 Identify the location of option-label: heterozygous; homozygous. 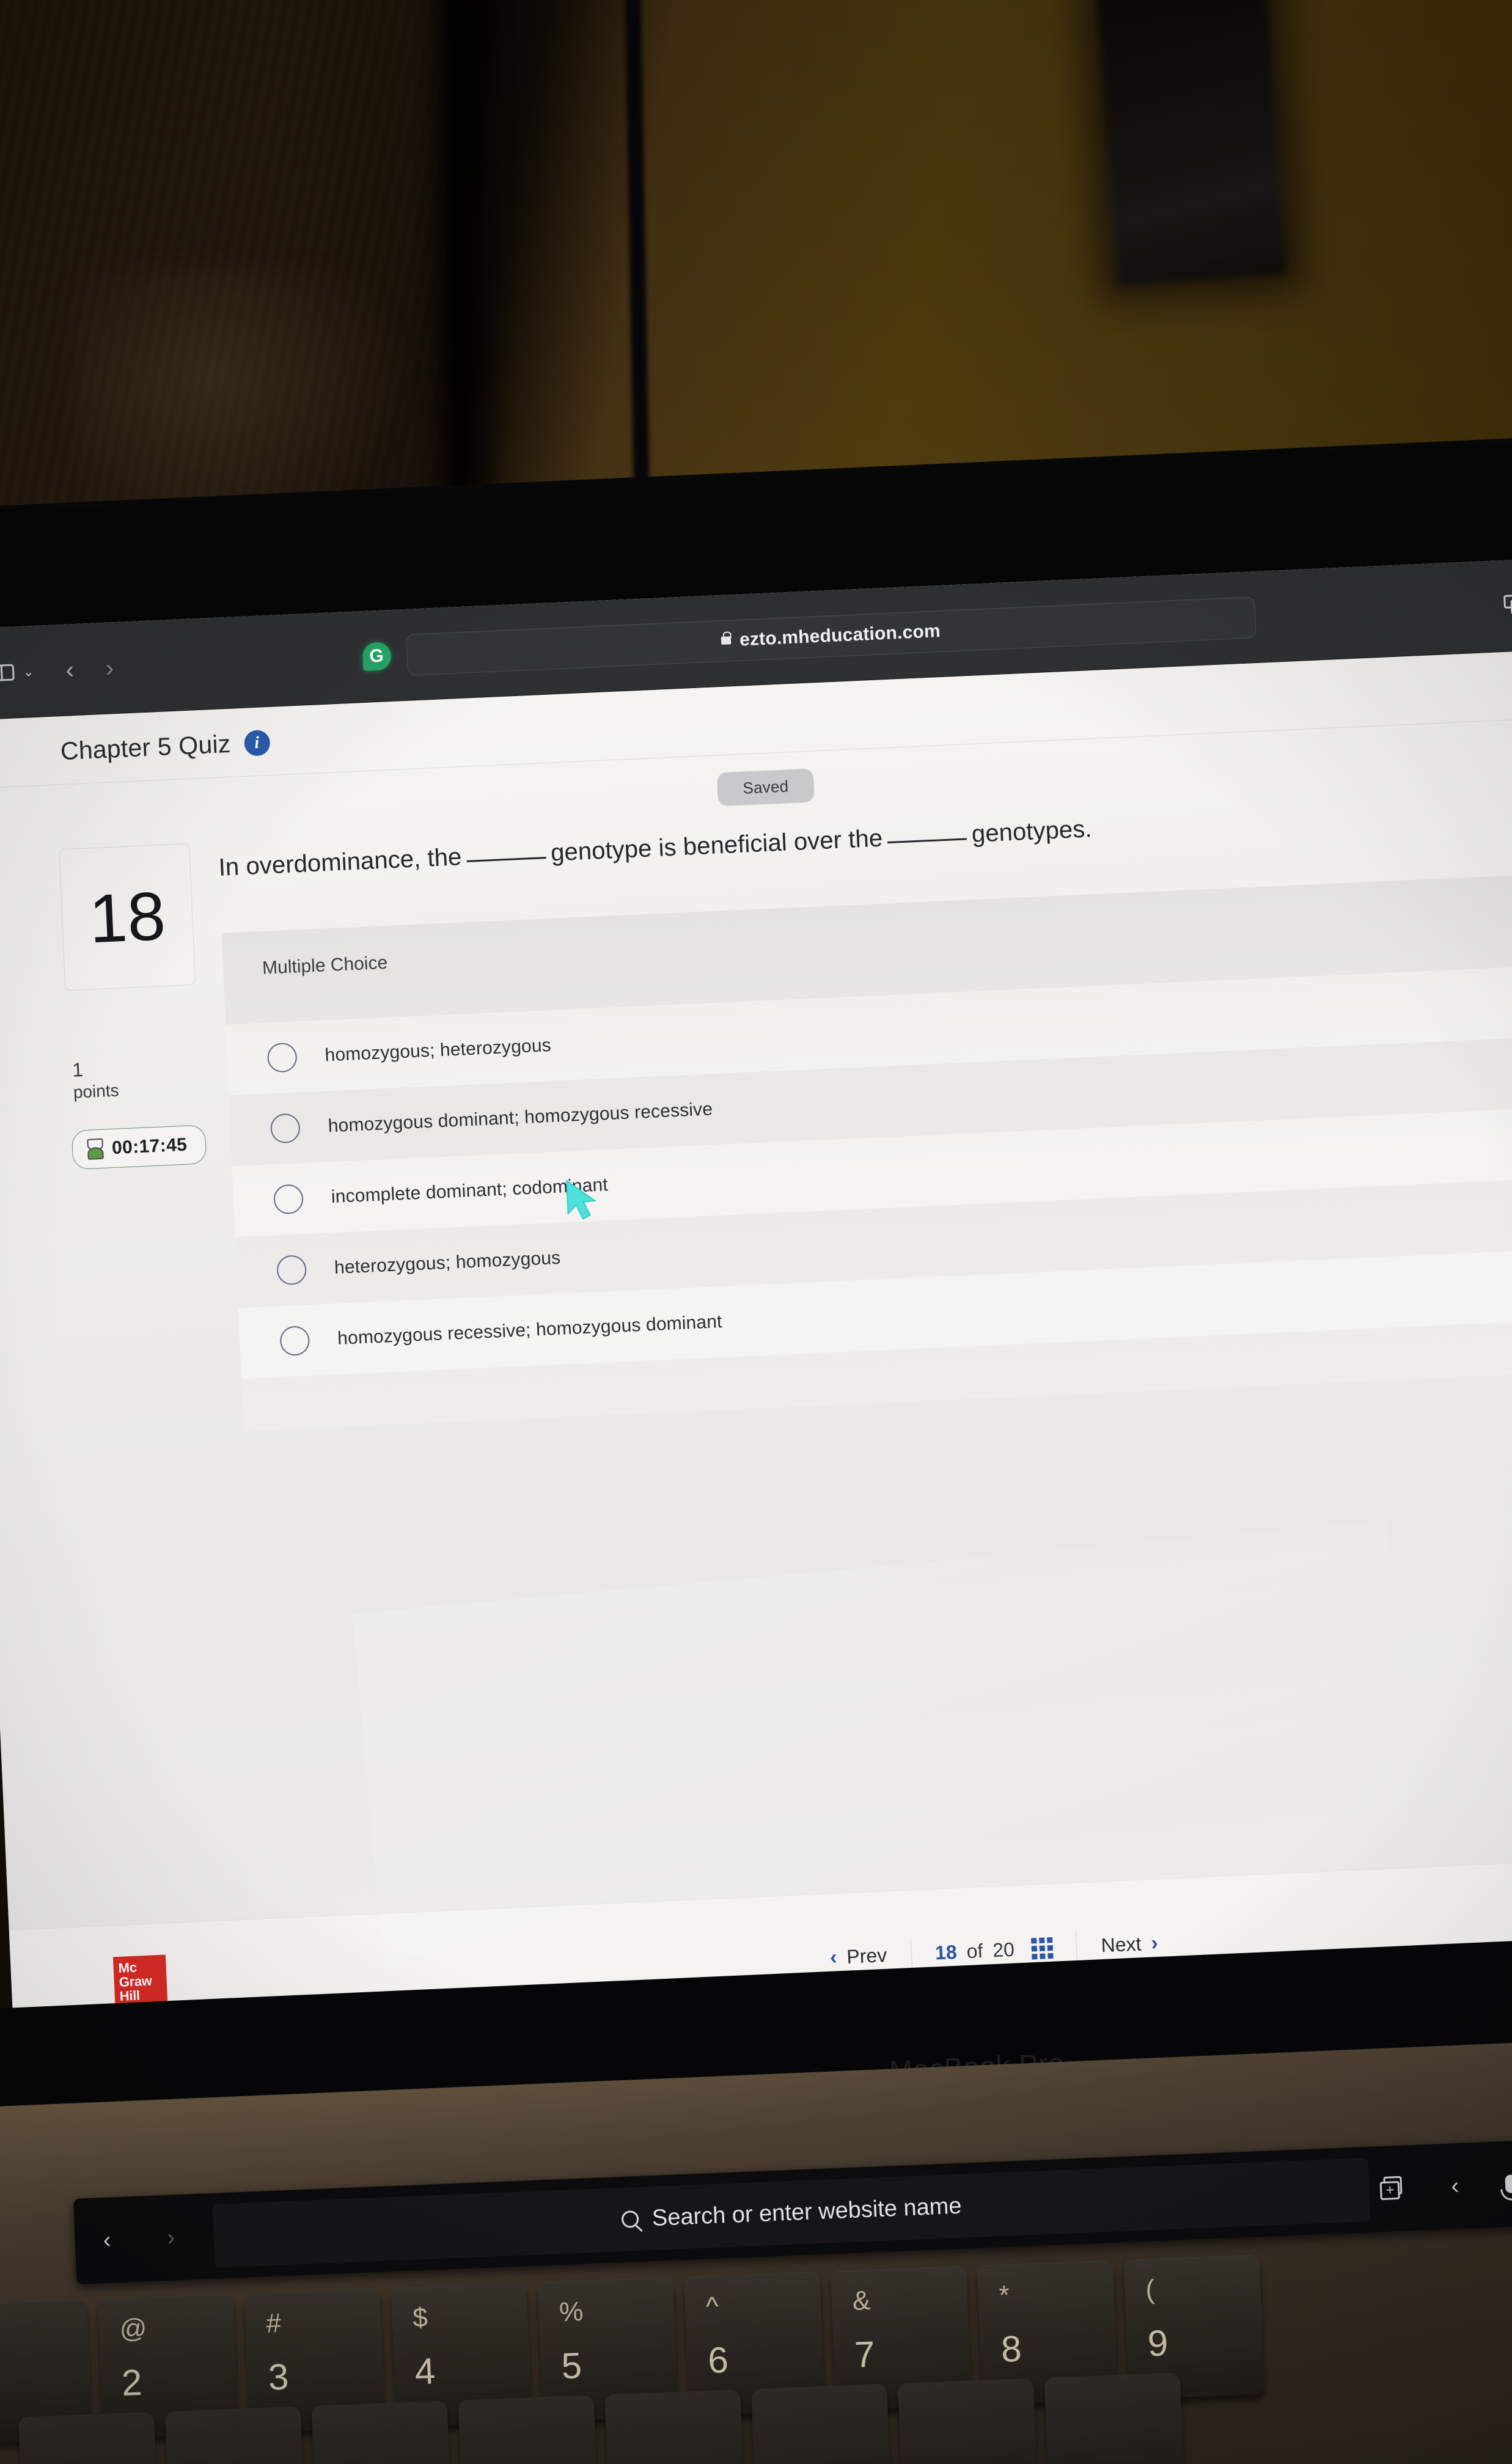
(447, 1263).